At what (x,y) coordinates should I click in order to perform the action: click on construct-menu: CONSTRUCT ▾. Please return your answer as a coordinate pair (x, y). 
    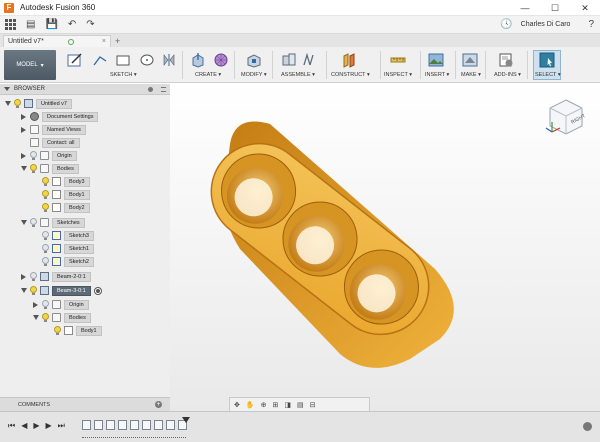
    Looking at the image, I should click on (350, 75).